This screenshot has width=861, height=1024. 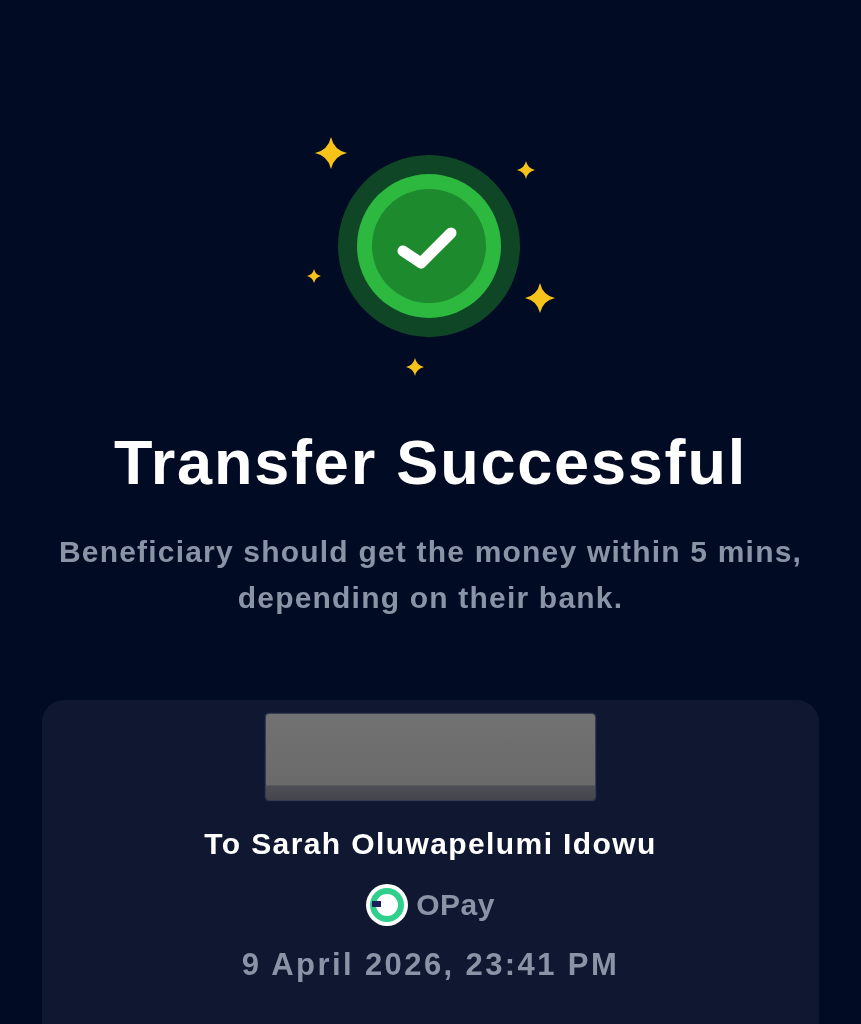 I want to click on recipient-name: To Sarah Oluwapelumi Idowu, so click(x=430, y=844).